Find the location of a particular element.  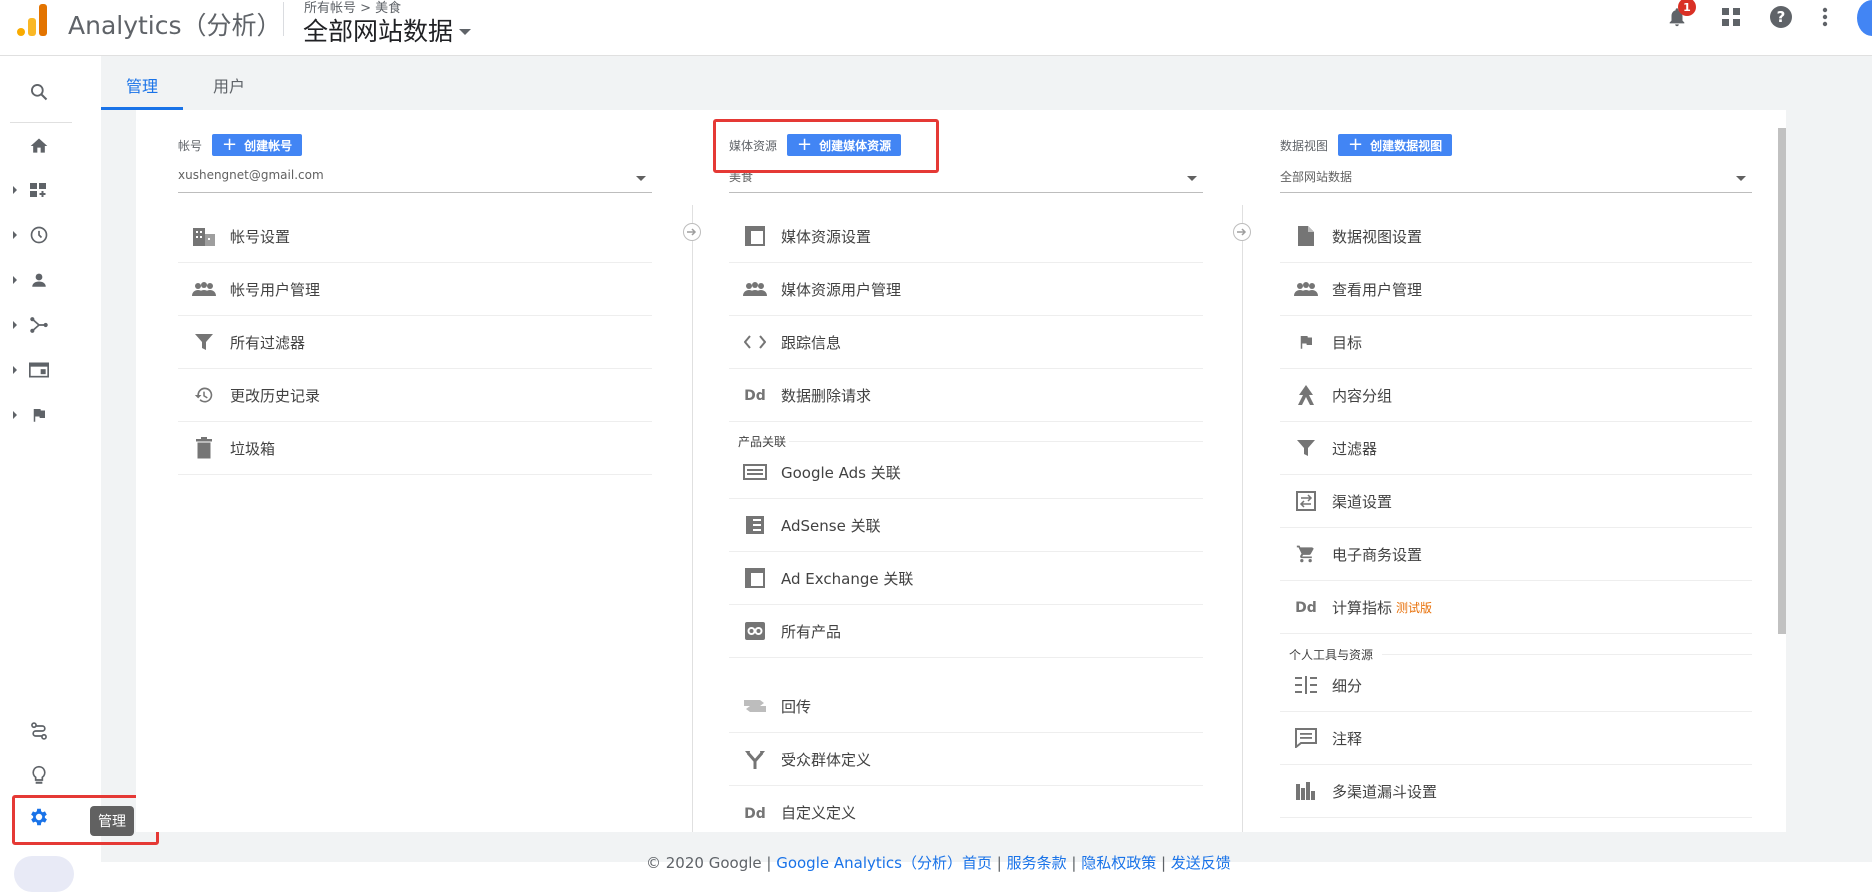

scrollbar is located at coordinates (1782, 381).